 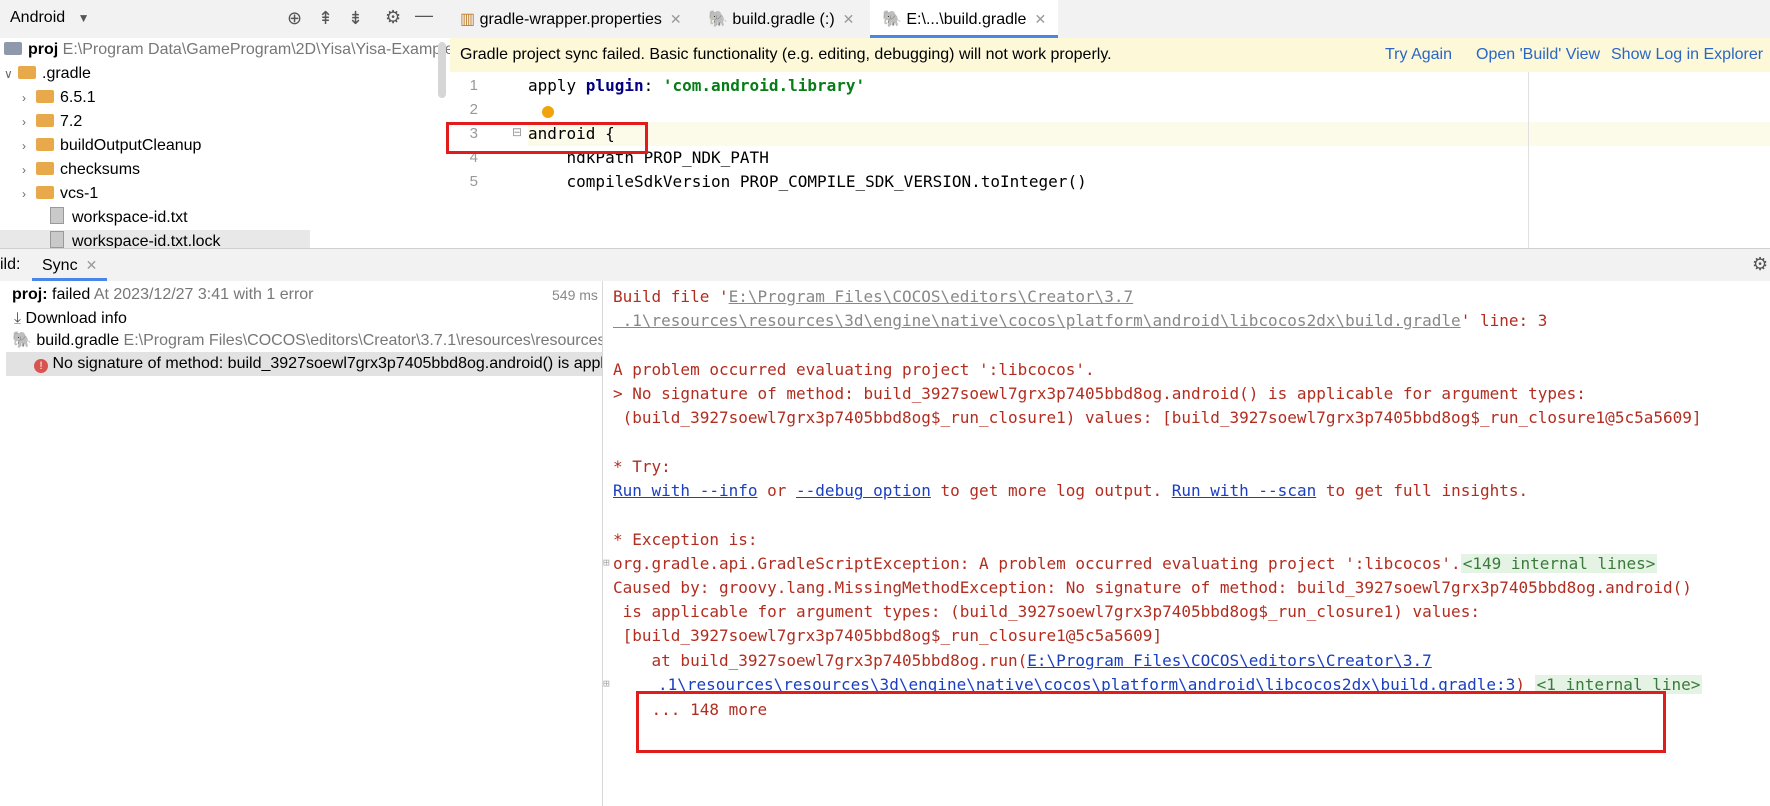 What do you see at coordinates (225, 19) in the screenshot?
I see `project-panel-header: Android ▼ ⊕ ⇞ ⇟ ⚙ —` at bounding box center [225, 19].